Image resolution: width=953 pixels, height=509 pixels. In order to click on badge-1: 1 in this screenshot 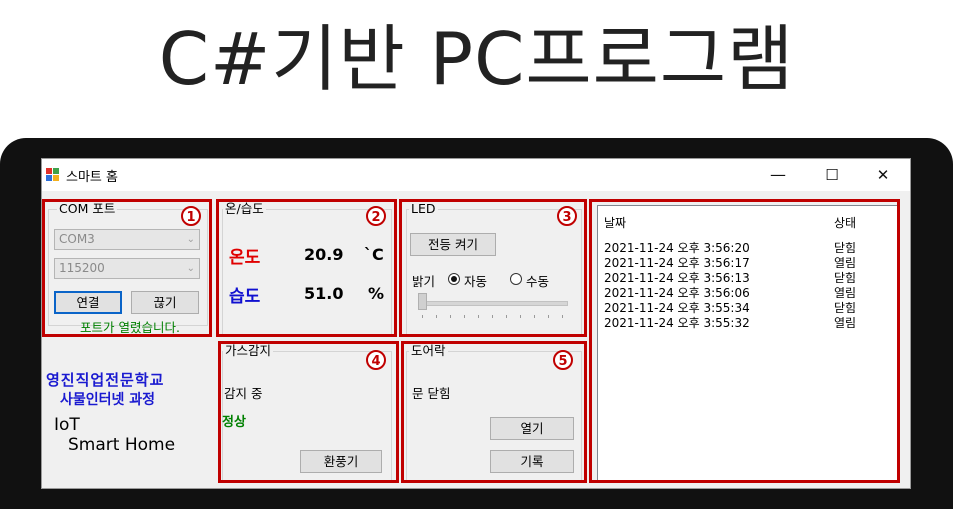, I will do `click(191, 216)`.